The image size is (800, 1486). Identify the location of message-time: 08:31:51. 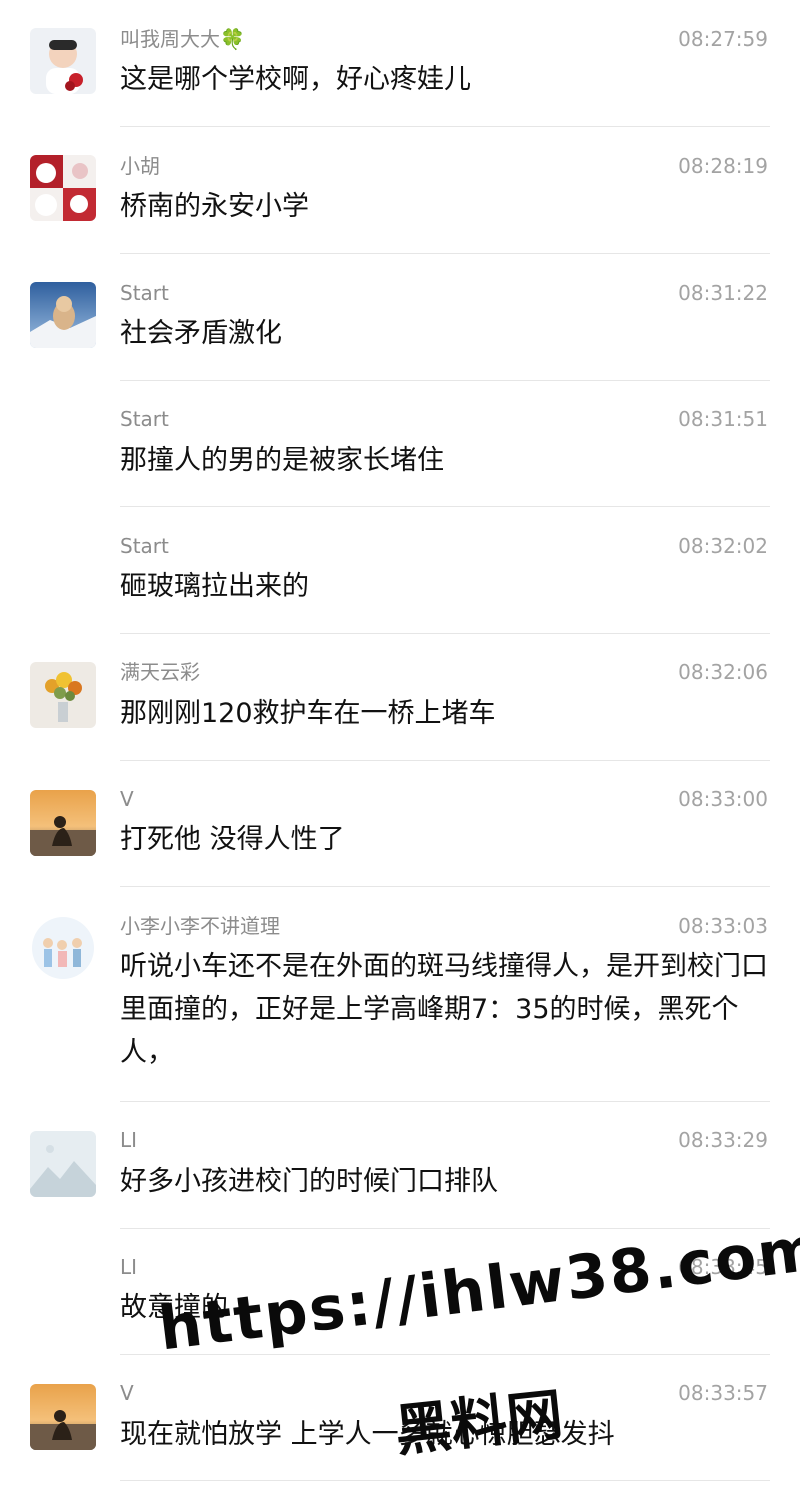
(723, 419).